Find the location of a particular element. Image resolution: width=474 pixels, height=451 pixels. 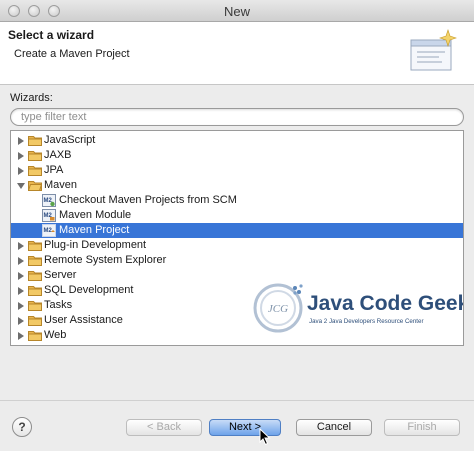

tree-item-remote-system-explorer: Remote System Explorer is located at coordinates (237, 260).